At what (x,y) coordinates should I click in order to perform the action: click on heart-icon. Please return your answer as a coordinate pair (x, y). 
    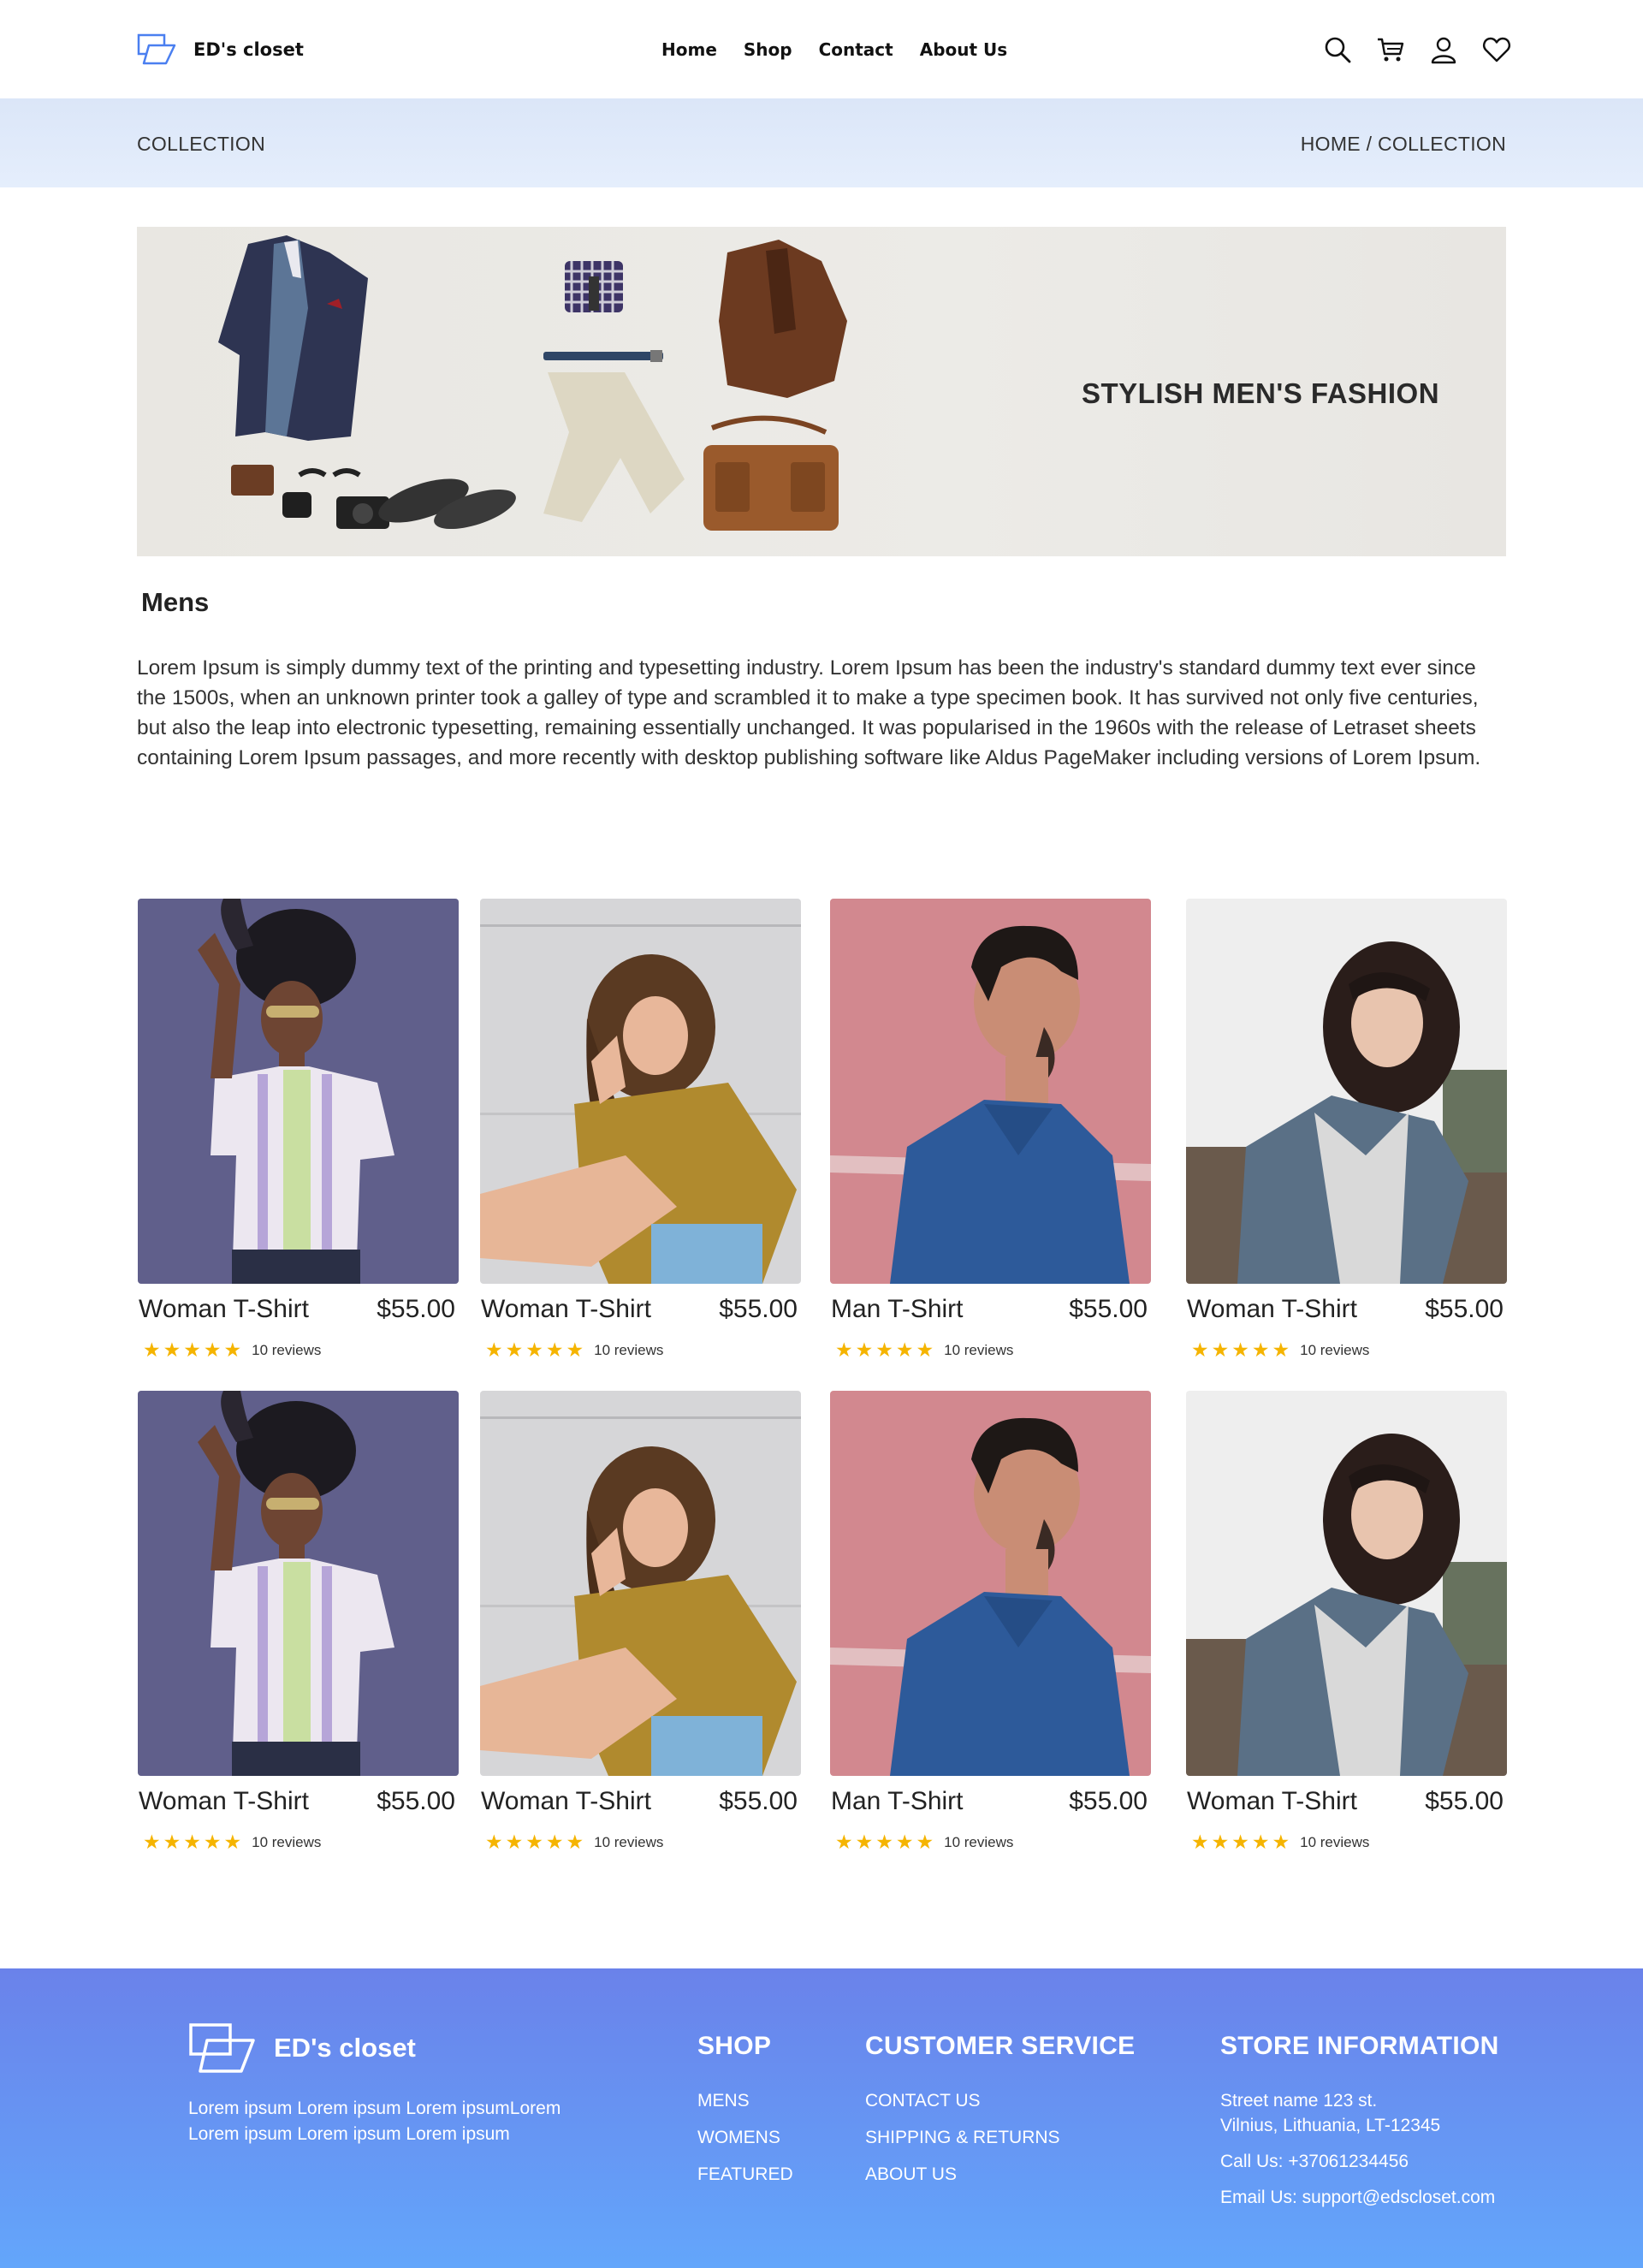
    Looking at the image, I should click on (1496, 50).